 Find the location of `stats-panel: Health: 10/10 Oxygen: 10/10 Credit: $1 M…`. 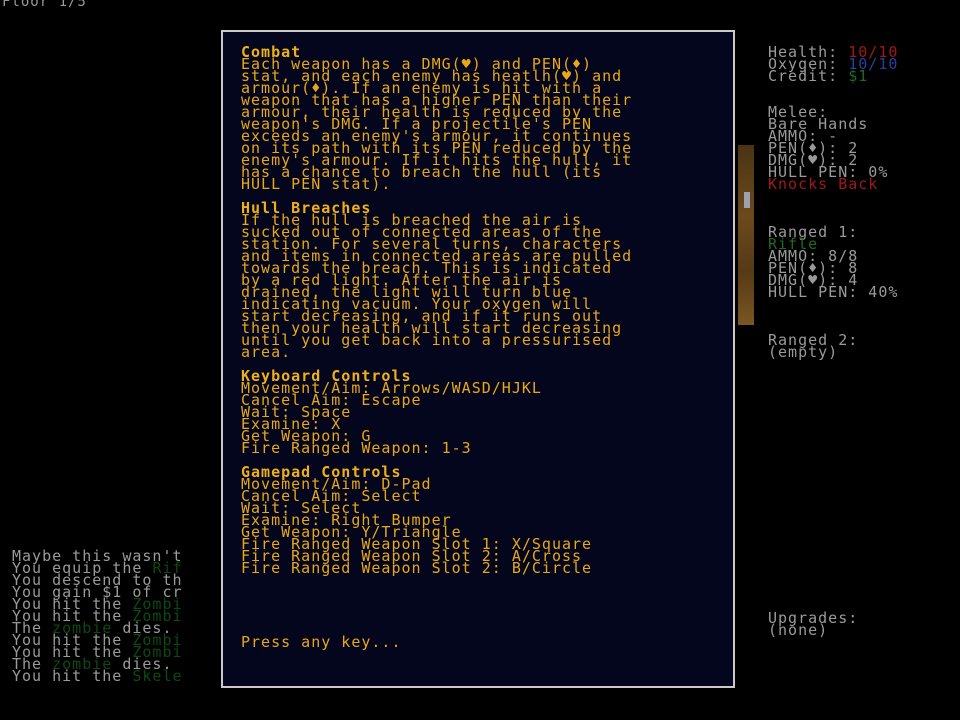

stats-panel: Health: 10/10 Oxygen: 10/10 Credit: $1 M… is located at coordinates (833, 203).